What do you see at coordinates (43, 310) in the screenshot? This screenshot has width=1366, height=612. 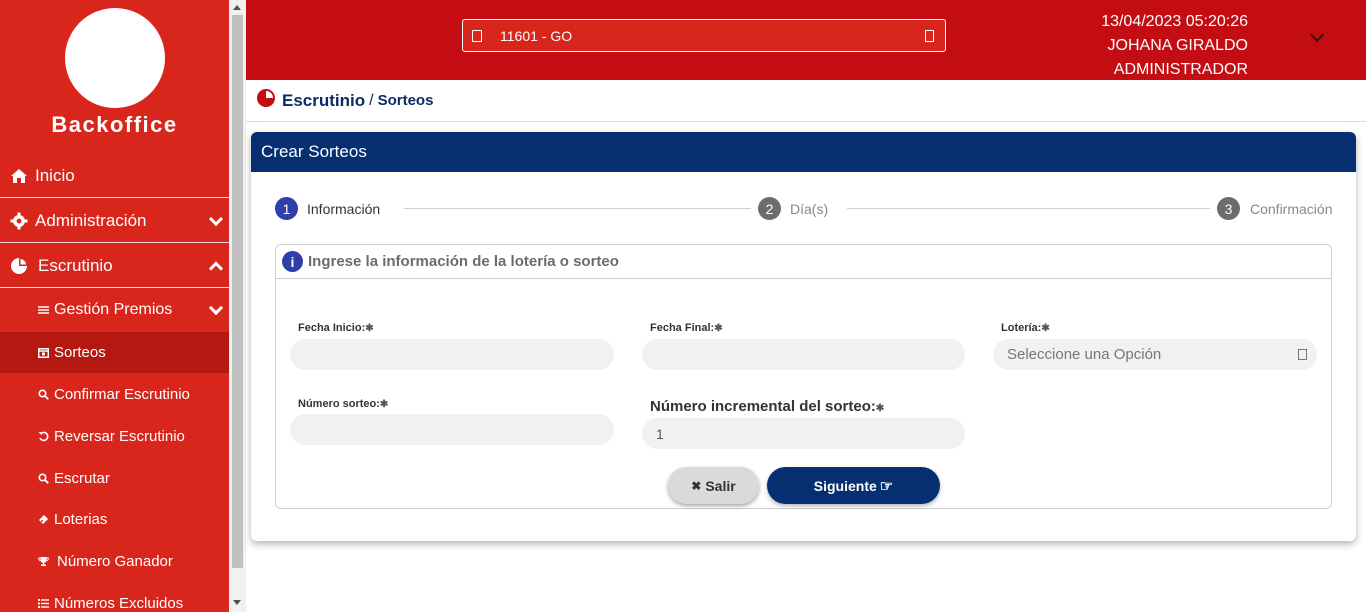 I see `sliders-icon` at bounding box center [43, 310].